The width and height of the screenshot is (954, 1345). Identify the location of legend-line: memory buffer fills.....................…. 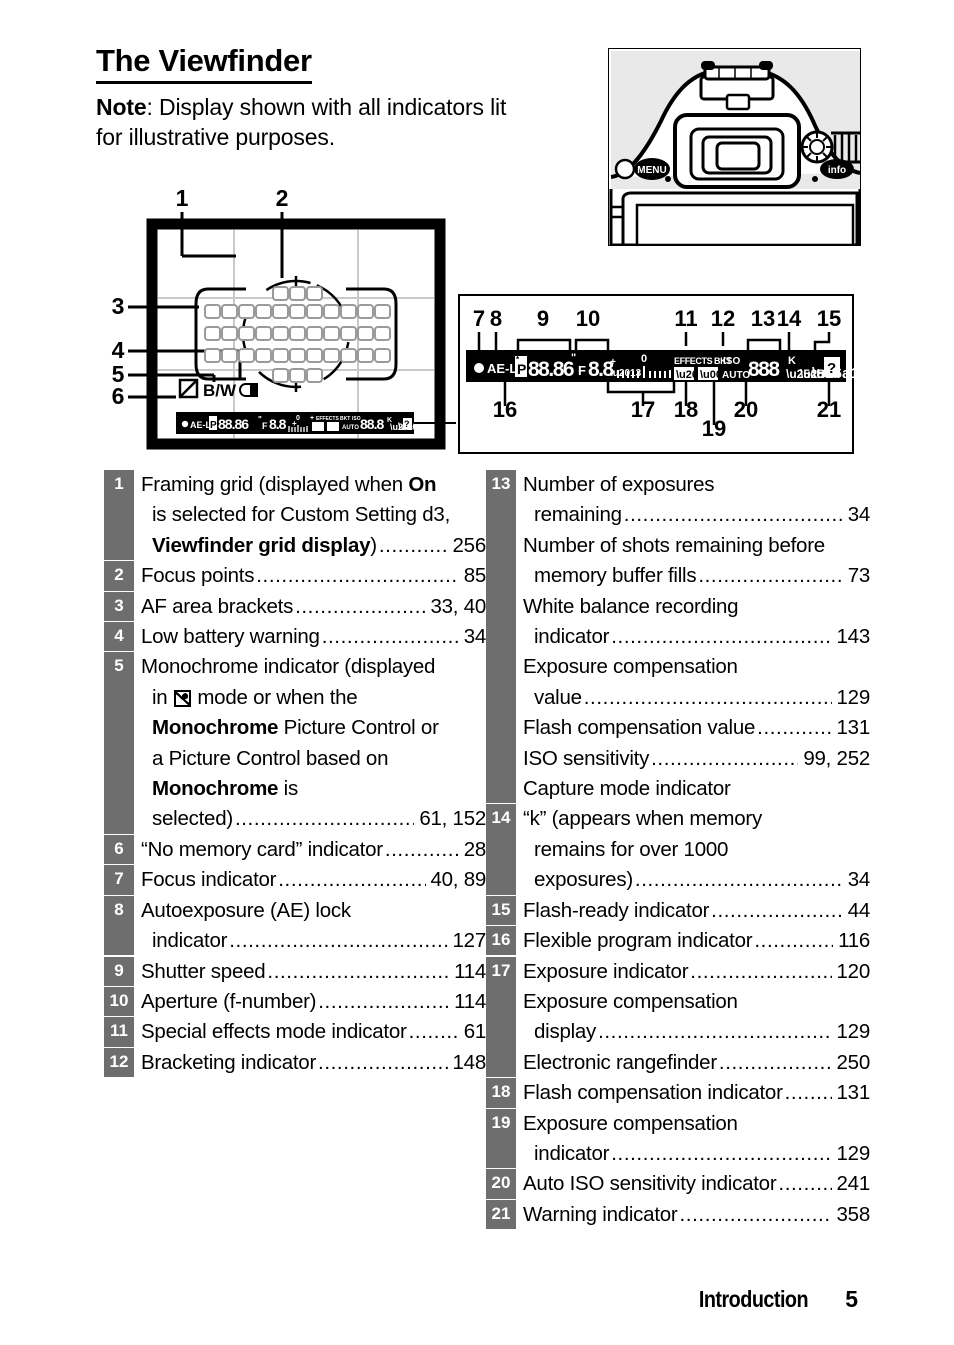
(693, 576).